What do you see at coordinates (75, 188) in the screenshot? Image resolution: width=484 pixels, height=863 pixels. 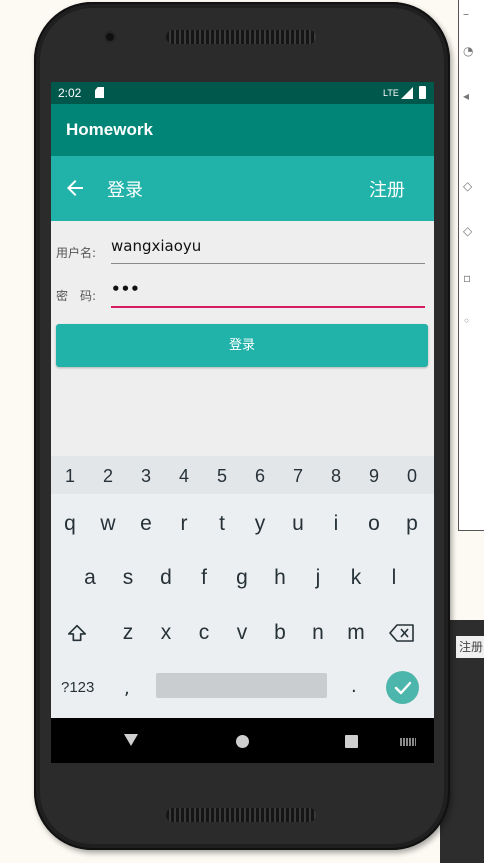 I see `back-arrow-icon` at bounding box center [75, 188].